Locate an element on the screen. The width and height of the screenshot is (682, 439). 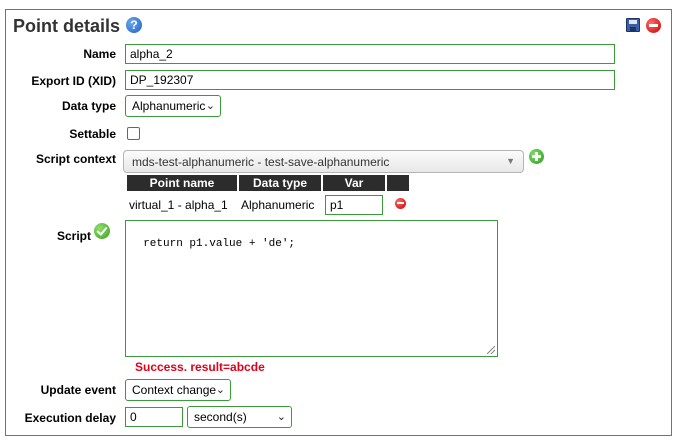
panel-title: Point details ? is located at coordinates (78, 26).